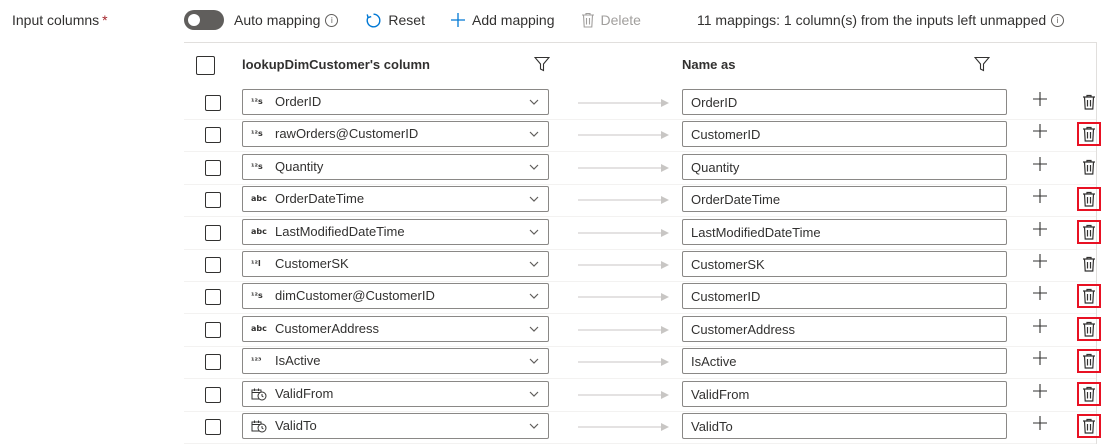 This screenshot has width=1107, height=444. What do you see at coordinates (256, 263) in the screenshot?
I see `data-type-badge: ¹²l` at bounding box center [256, 263].